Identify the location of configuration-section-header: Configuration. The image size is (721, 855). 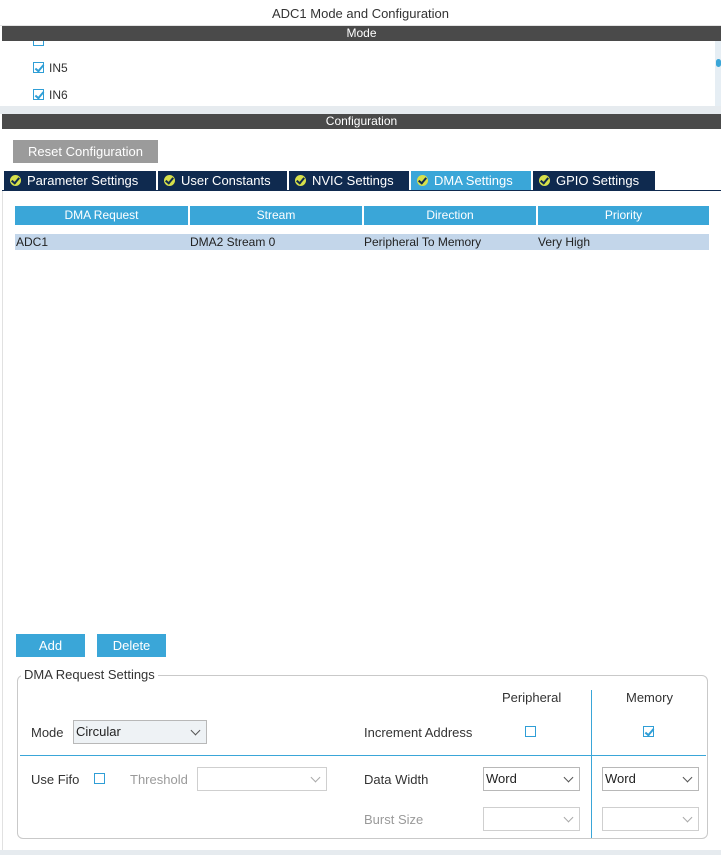
(361, 121).